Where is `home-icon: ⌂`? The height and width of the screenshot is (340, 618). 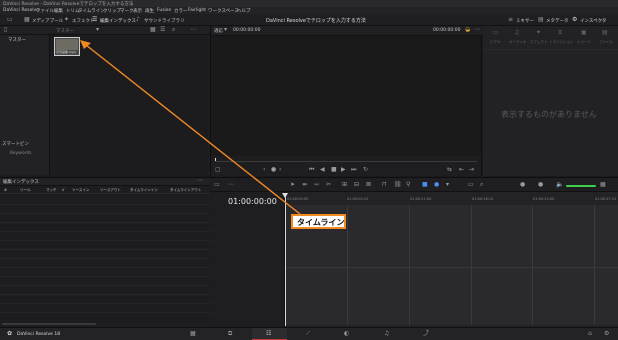 home-icon: ⌂ is located at coordinates (590, 334).